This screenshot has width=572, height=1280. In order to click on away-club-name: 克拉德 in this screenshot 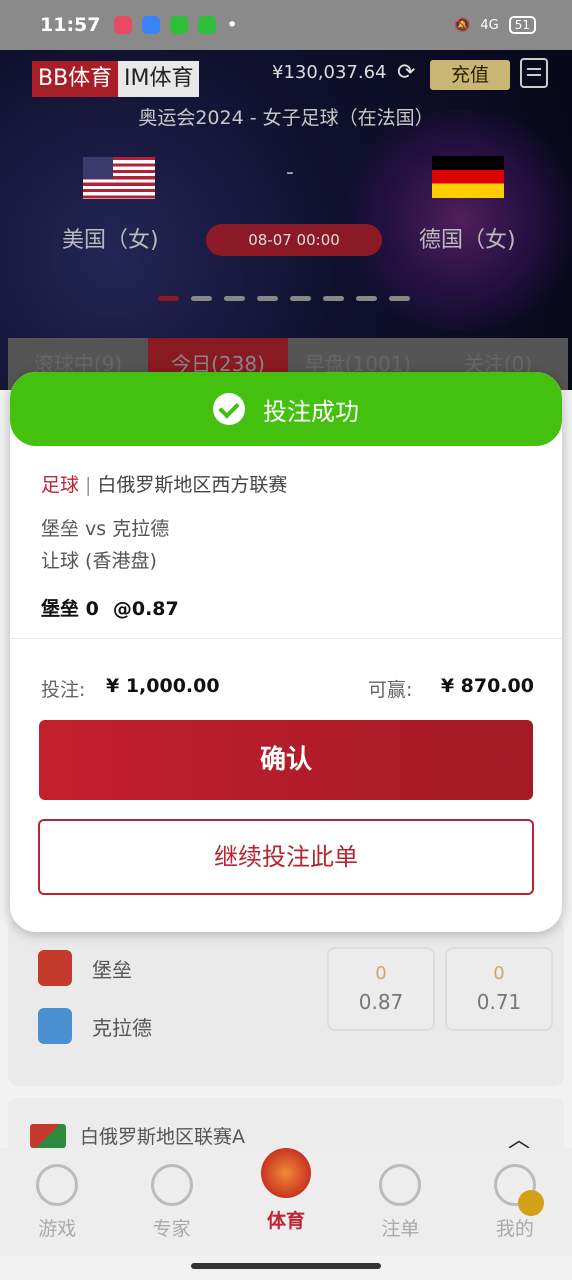, I will do `click(122, 1027)`.